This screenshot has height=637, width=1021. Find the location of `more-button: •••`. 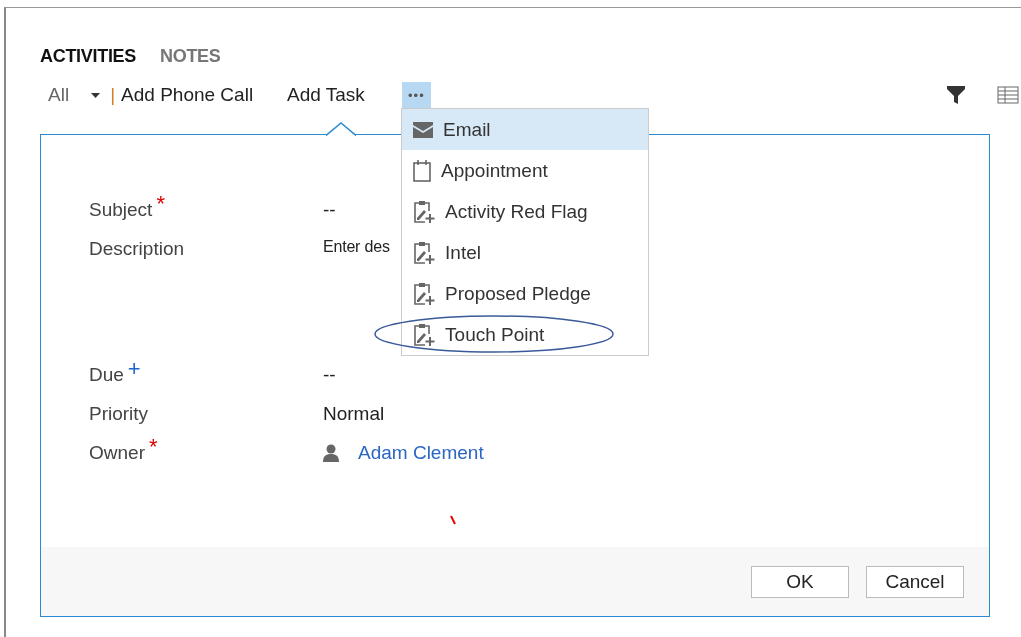

more-button: ••• is located at coordinates (416, 95).